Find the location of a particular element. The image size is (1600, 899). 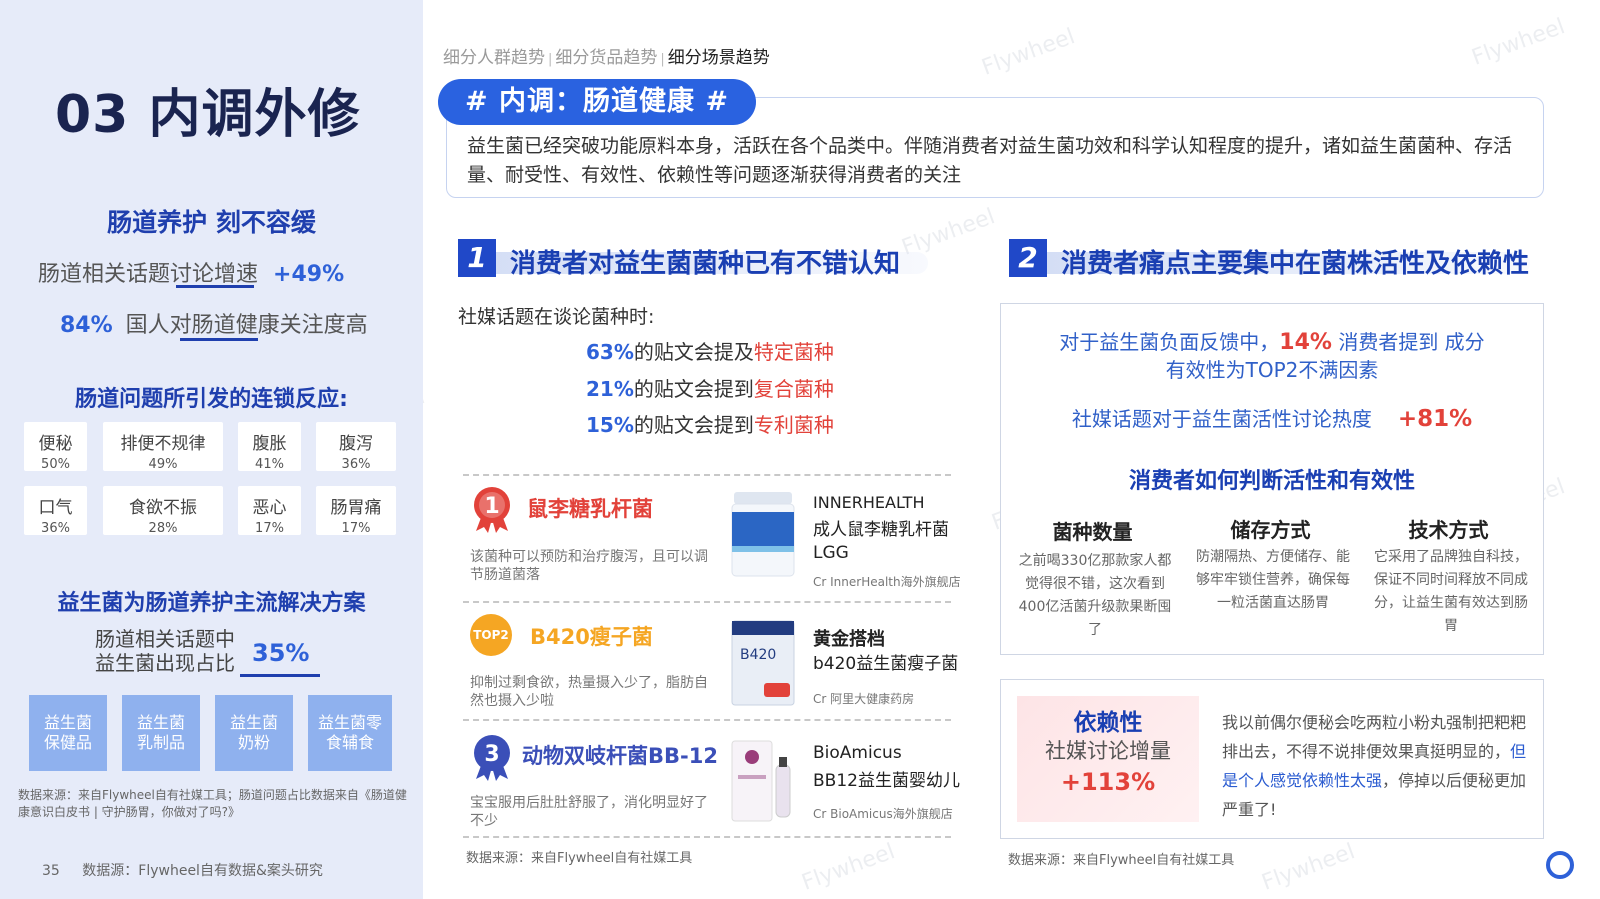

product-credit: Cr 阿里大健康药房 is located at coordinates (864, 699).